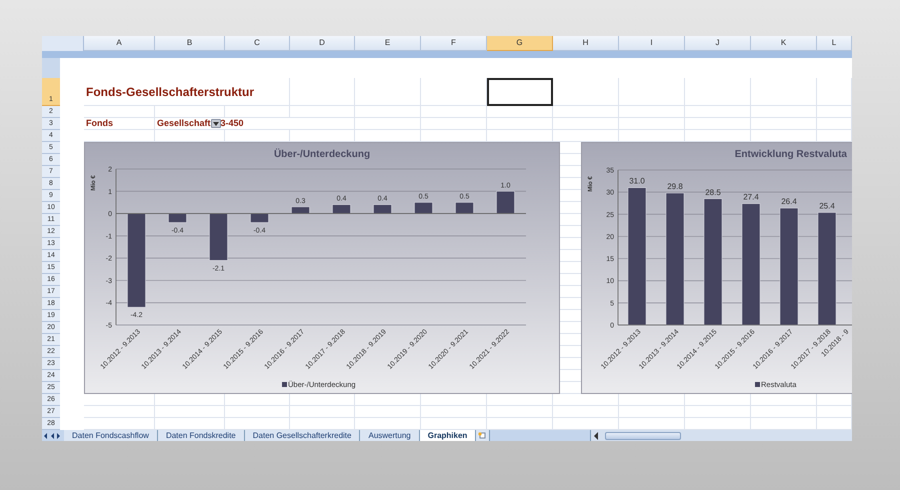 The image size is (900, 490). Describe the element at coordinates (718, 43) in the screenshot. I see `column-header: J` at that location.